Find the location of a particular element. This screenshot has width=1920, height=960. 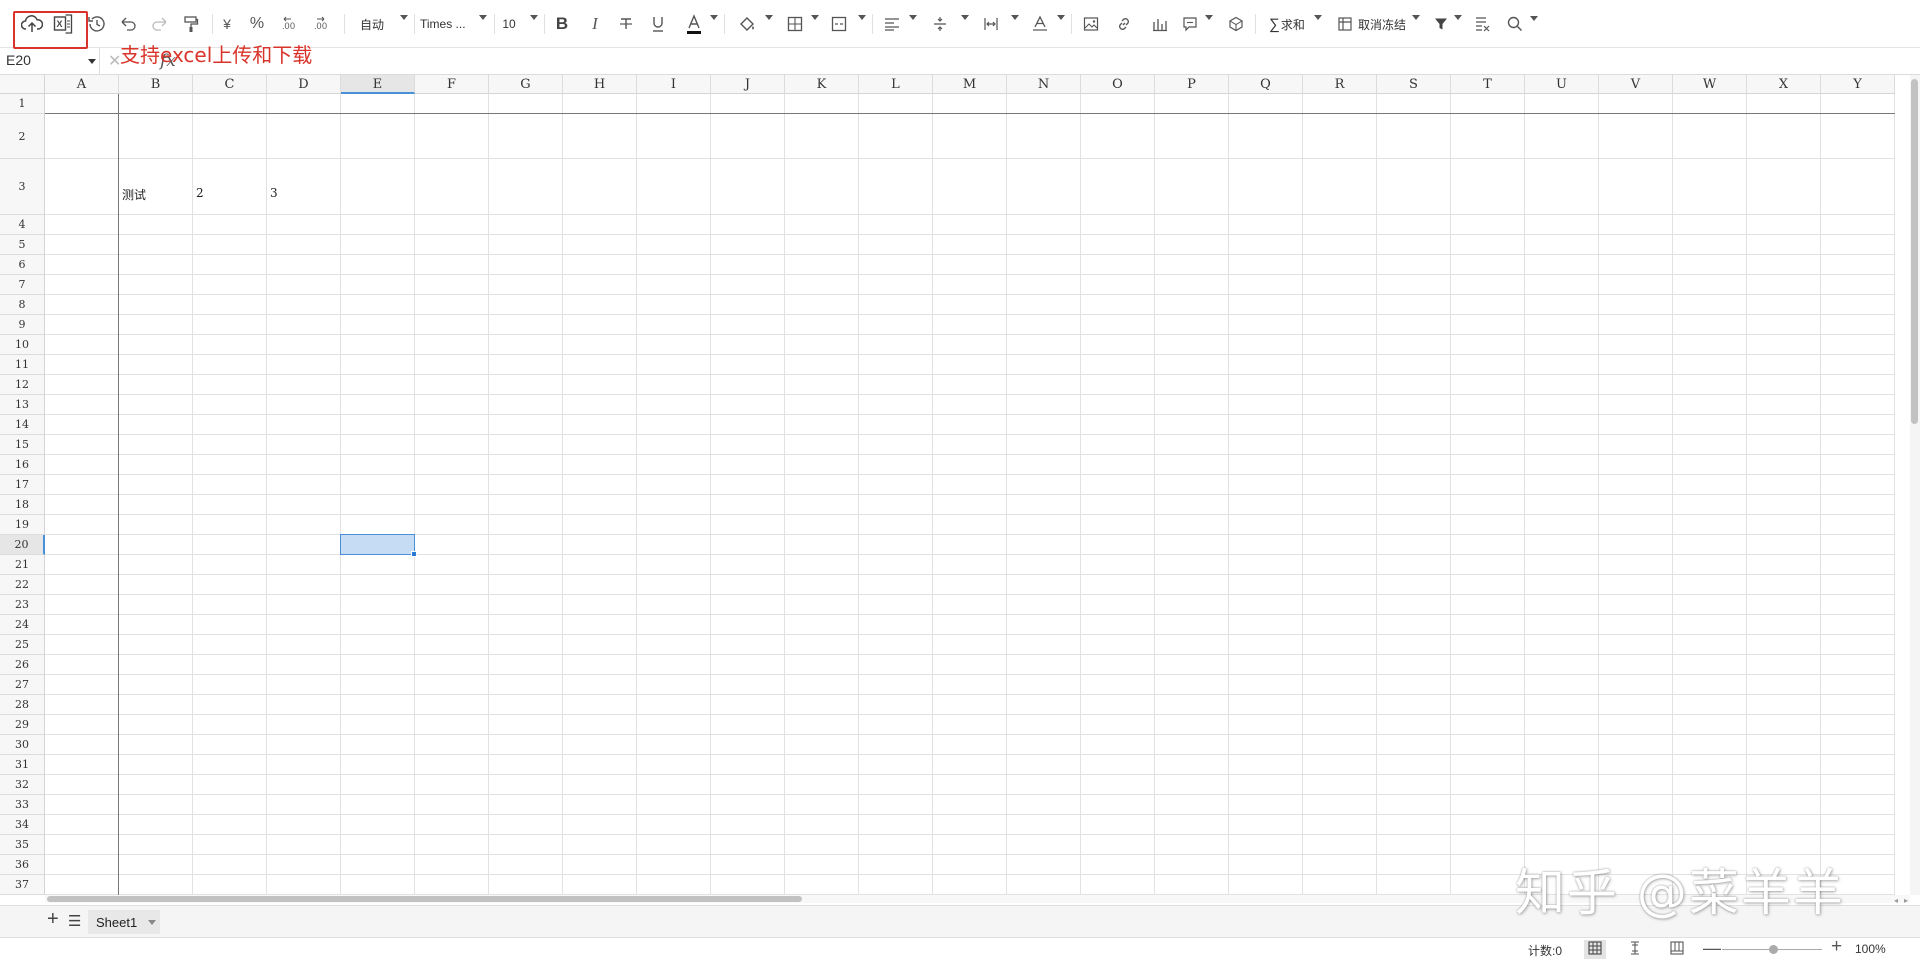

column-header-m: M is located at coordinates (970, 84).